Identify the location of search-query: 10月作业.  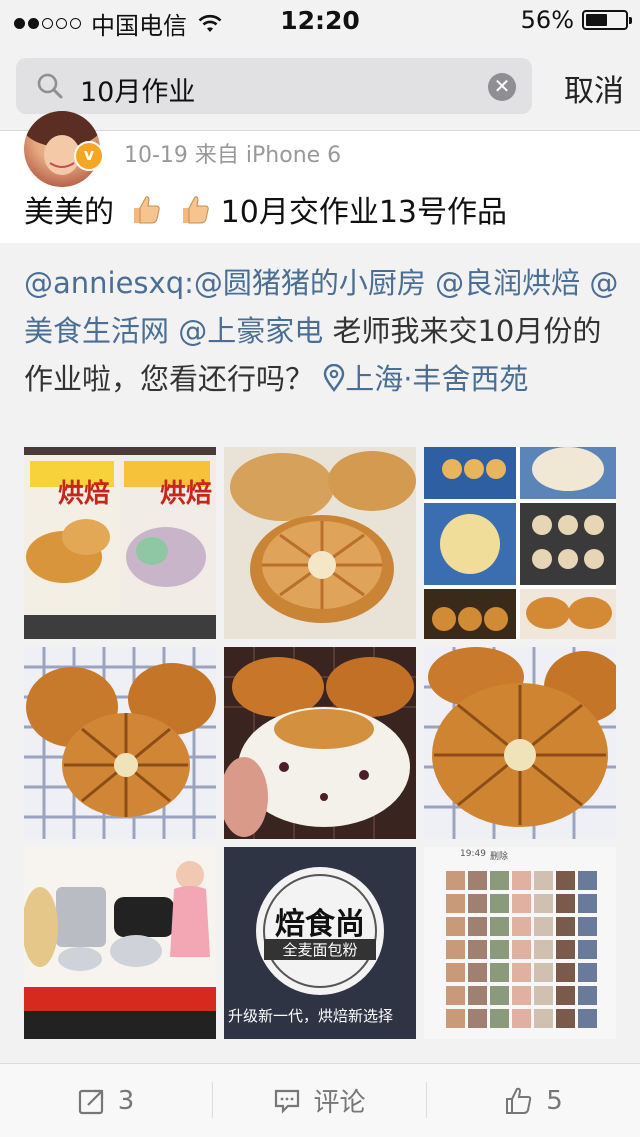
(138, 92).